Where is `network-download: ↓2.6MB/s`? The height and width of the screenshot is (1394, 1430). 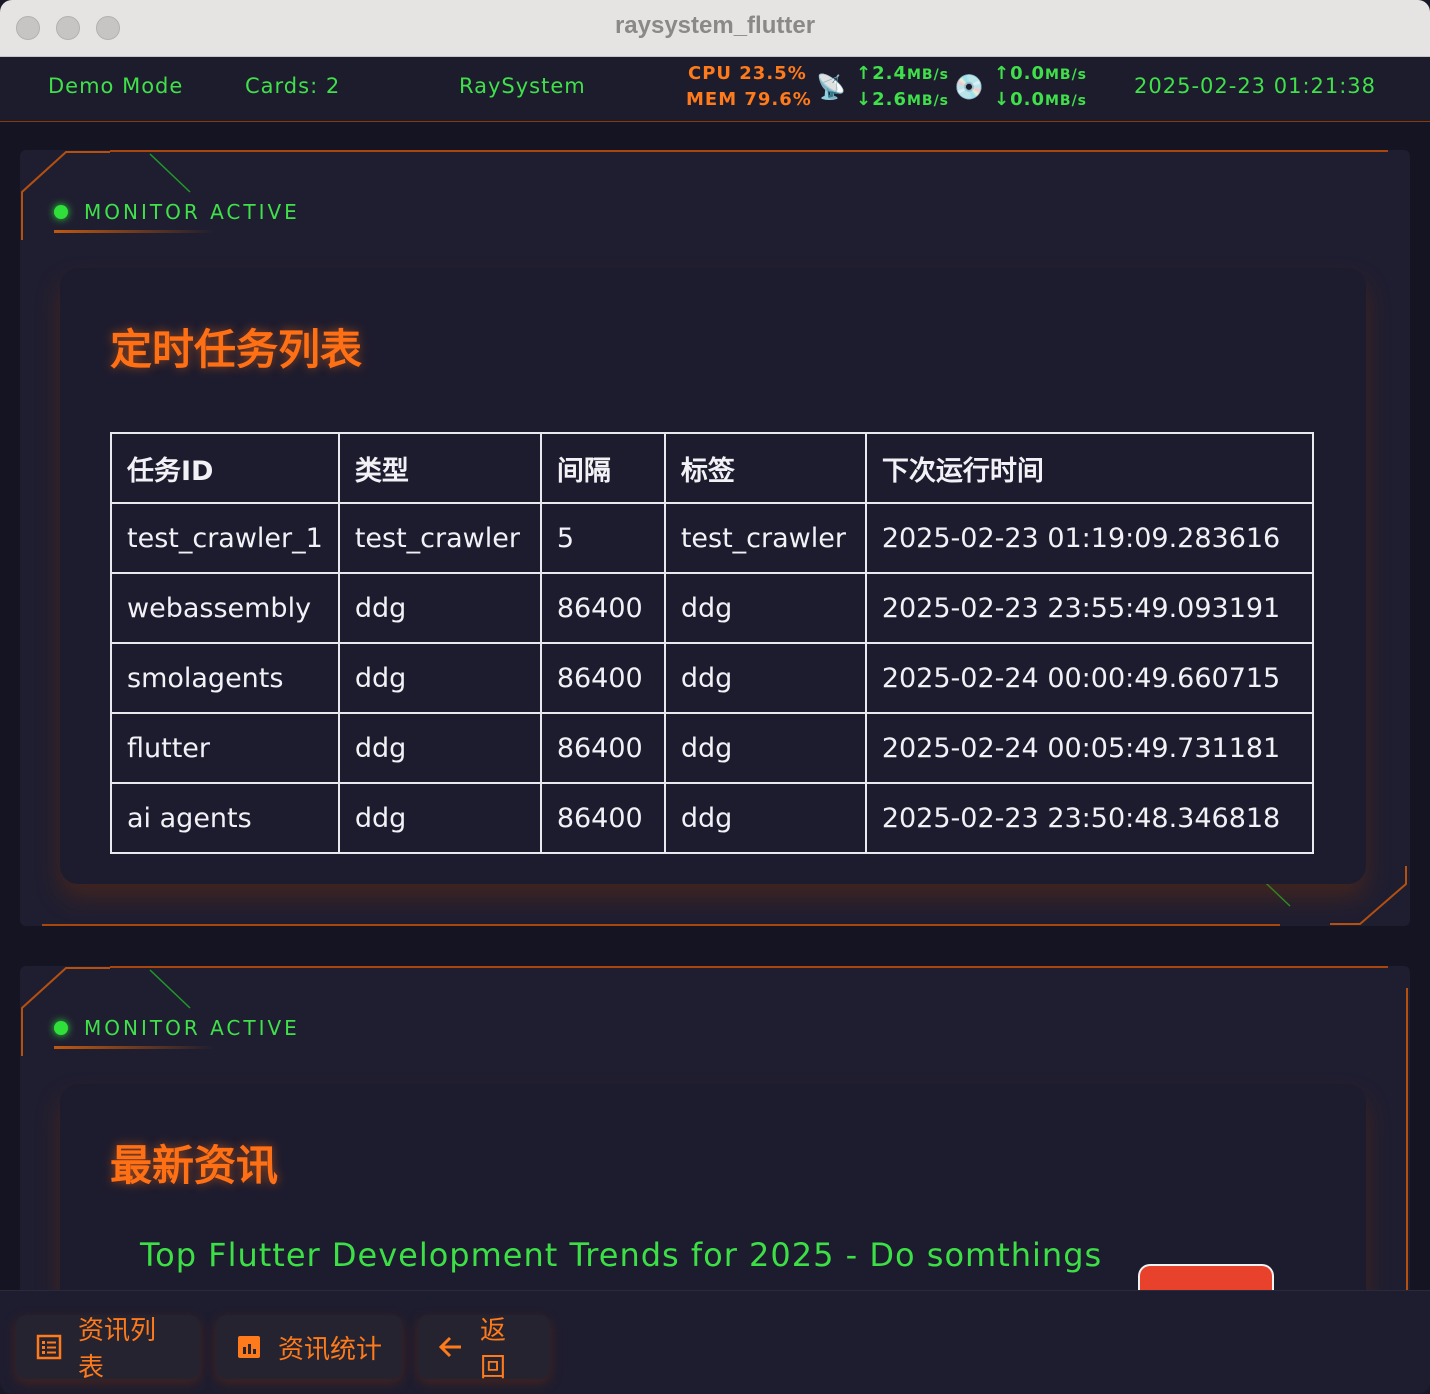
network-download: ↓2.6MB/s is located at coordinates (903, 99).